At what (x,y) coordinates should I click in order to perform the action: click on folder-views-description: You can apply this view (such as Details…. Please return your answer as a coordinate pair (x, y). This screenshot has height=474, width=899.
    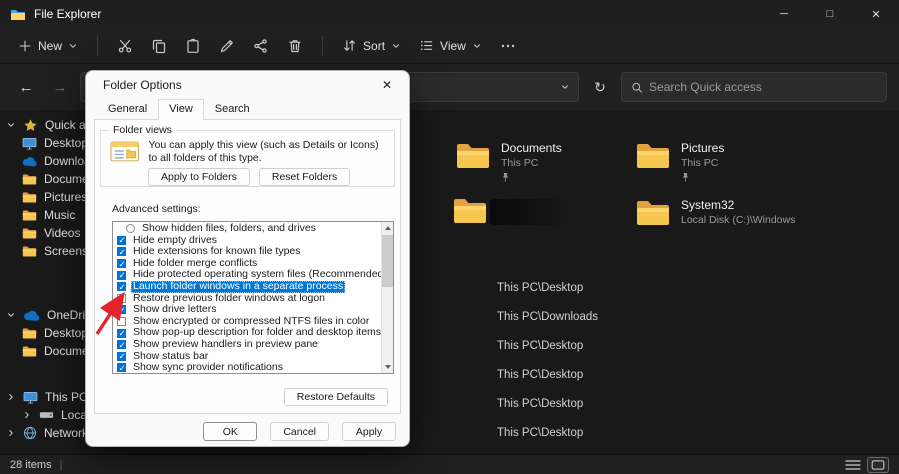
    Looking at the image, I should click on (263, 152).